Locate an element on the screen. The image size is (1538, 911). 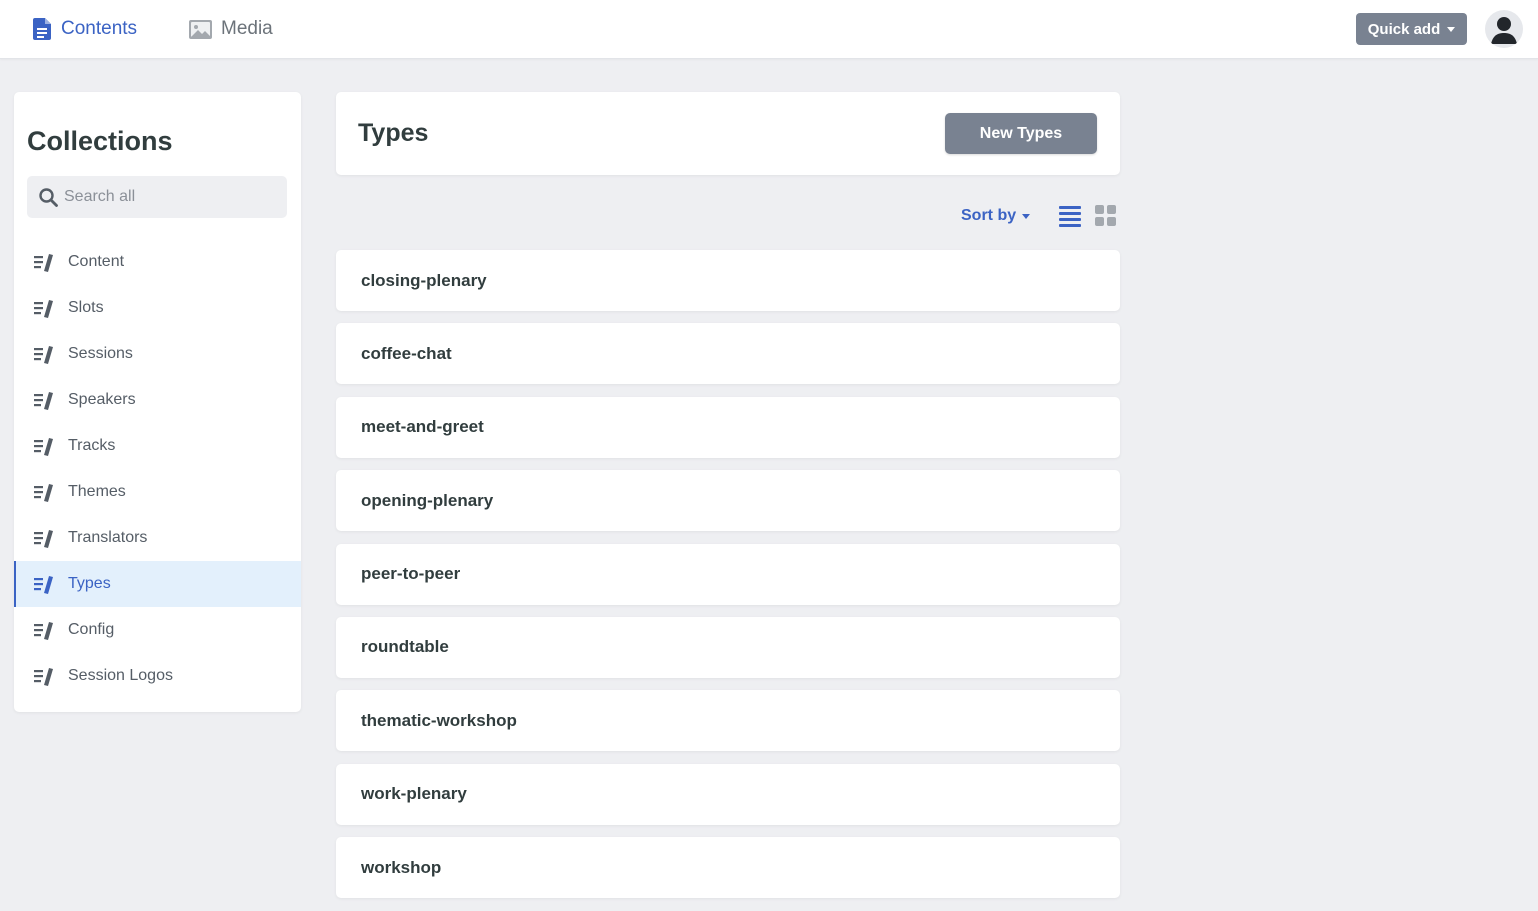
sidebar-item-config: Config is located at coordinates (157, 630).